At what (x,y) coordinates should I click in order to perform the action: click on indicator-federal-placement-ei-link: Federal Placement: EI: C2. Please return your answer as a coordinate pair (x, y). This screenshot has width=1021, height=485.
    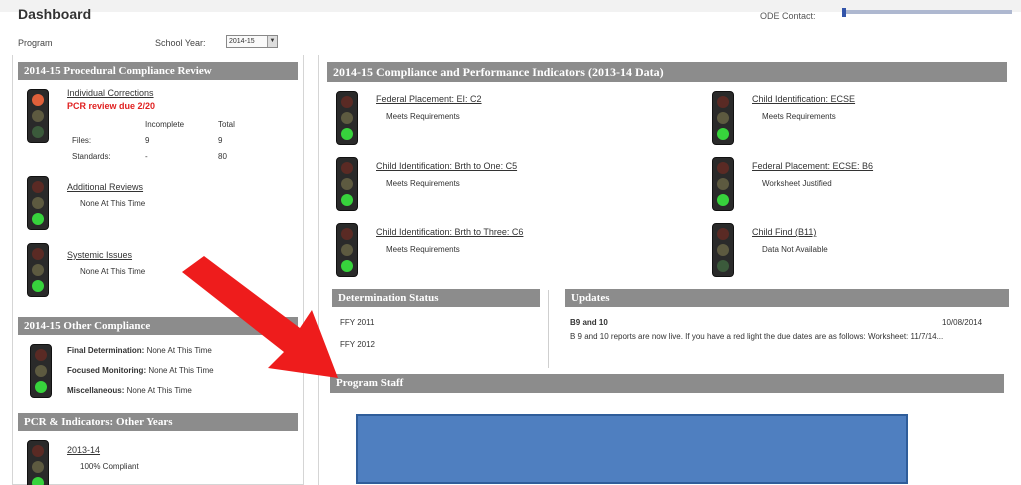
    Looking at the image, I should click on (429, 99).